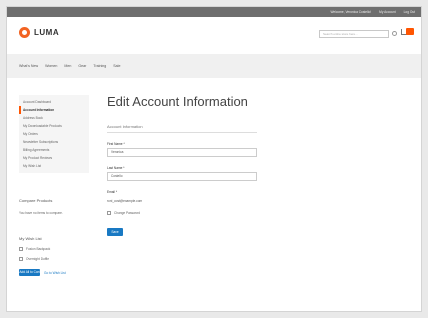 This screenshot has width=428, height=318. Describe the element at coordinates (394, 33) in the screenshot. I see `search-icon` at that location.